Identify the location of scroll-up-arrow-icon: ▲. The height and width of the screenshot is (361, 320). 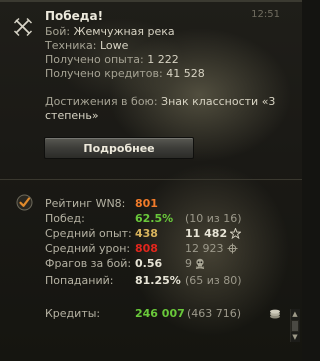
(295, 314).